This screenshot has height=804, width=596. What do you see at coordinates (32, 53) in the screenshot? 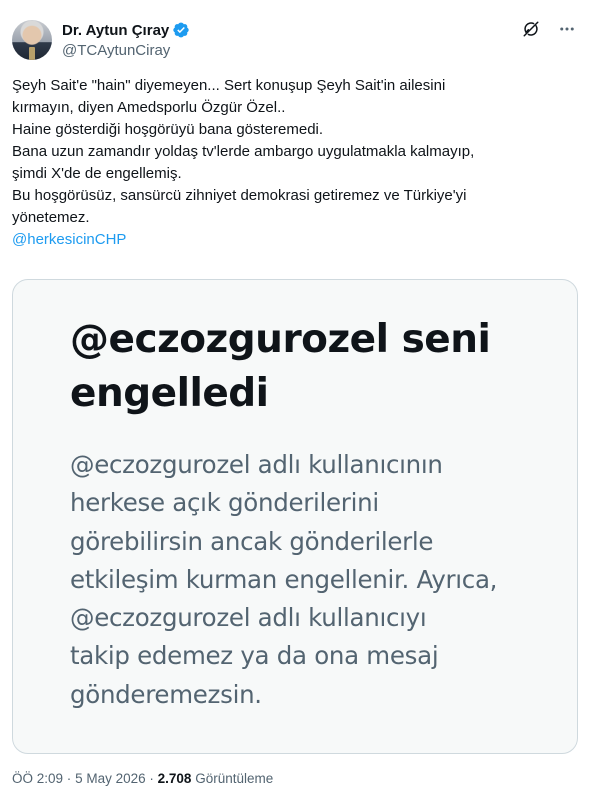
I see `avatar-detail` at bounding box center [32, 53].